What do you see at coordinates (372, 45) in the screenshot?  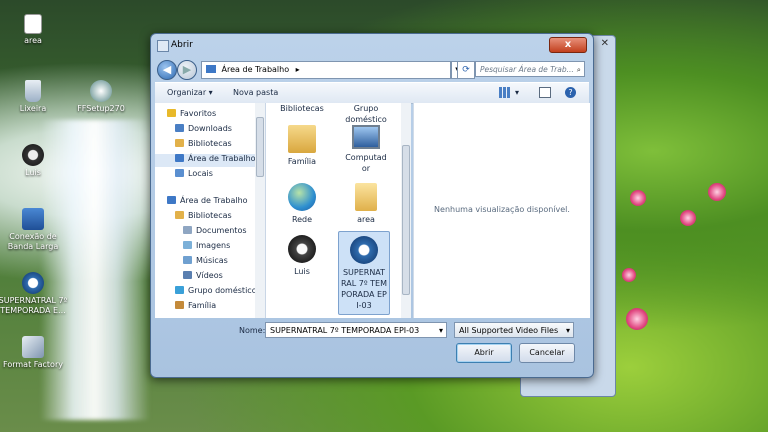 I see `dialog-titlebar: Abrir x` at bounding box center [372, 45].